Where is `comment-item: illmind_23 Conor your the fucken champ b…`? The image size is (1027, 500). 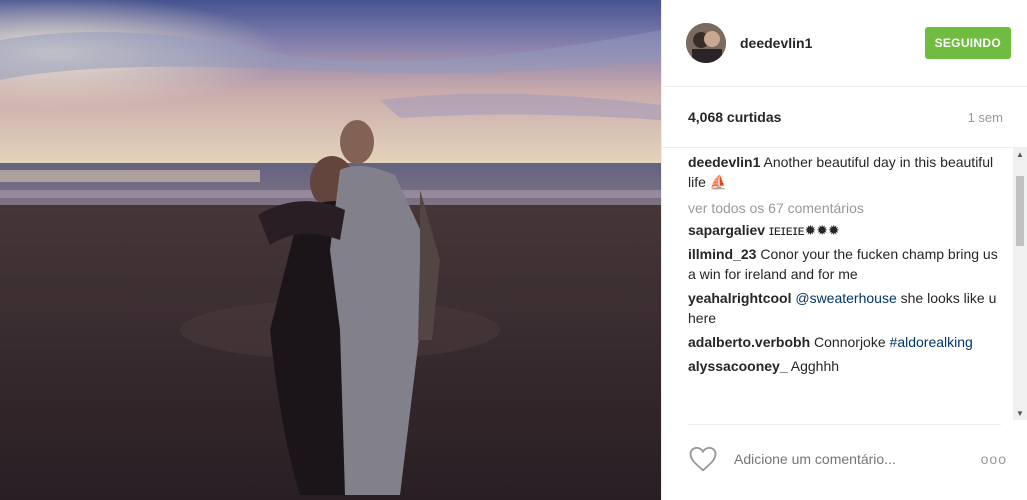 comment-item: illmind_23 Conor your the fucken champ b… is located at coordinates (844, 264).